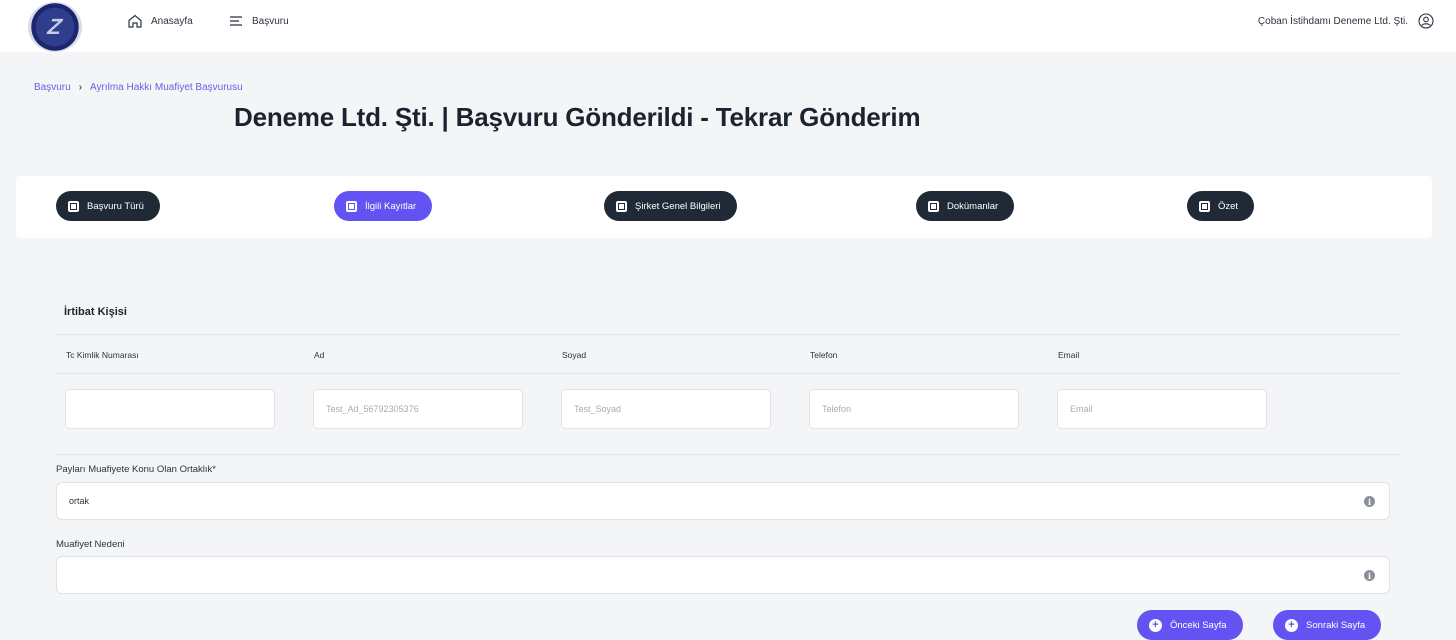 Image resolution: width=1456 pixels, height=640 pixels. I want to click on home-icon, so click(135, 21).